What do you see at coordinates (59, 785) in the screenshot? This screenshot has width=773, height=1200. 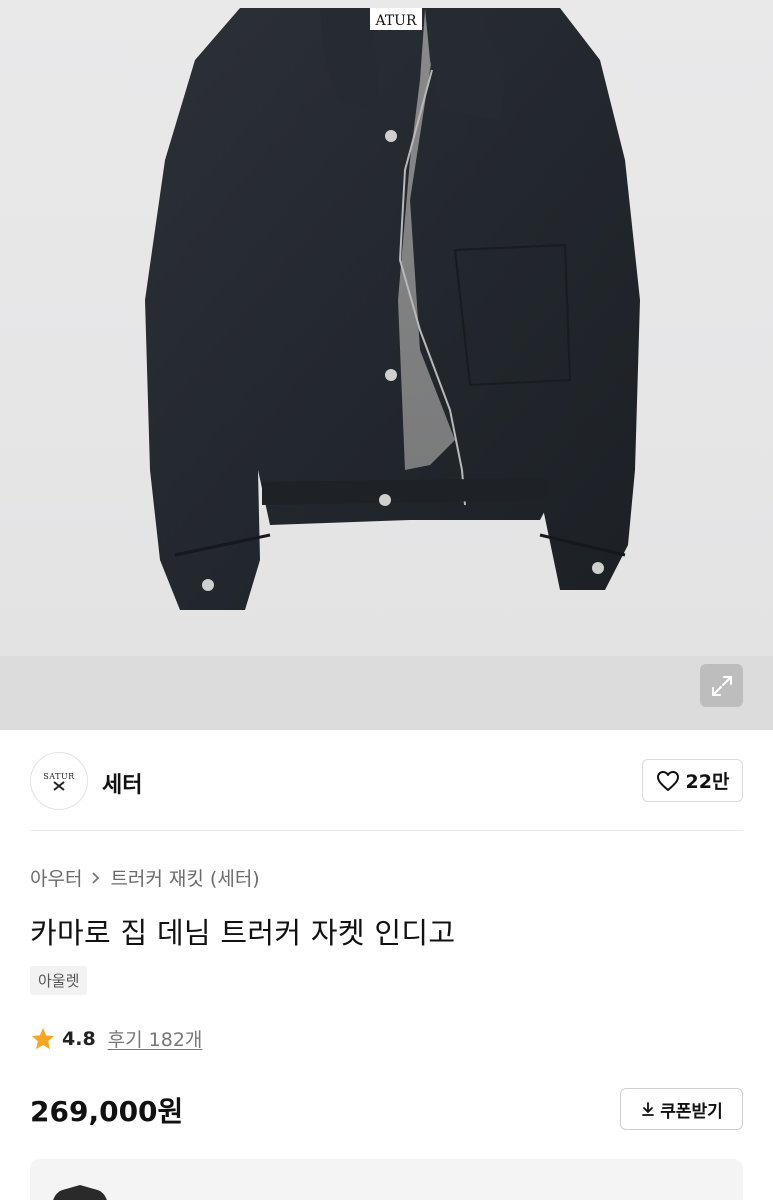 I see `logo-mark-icon` at bounding box center [59, 785].